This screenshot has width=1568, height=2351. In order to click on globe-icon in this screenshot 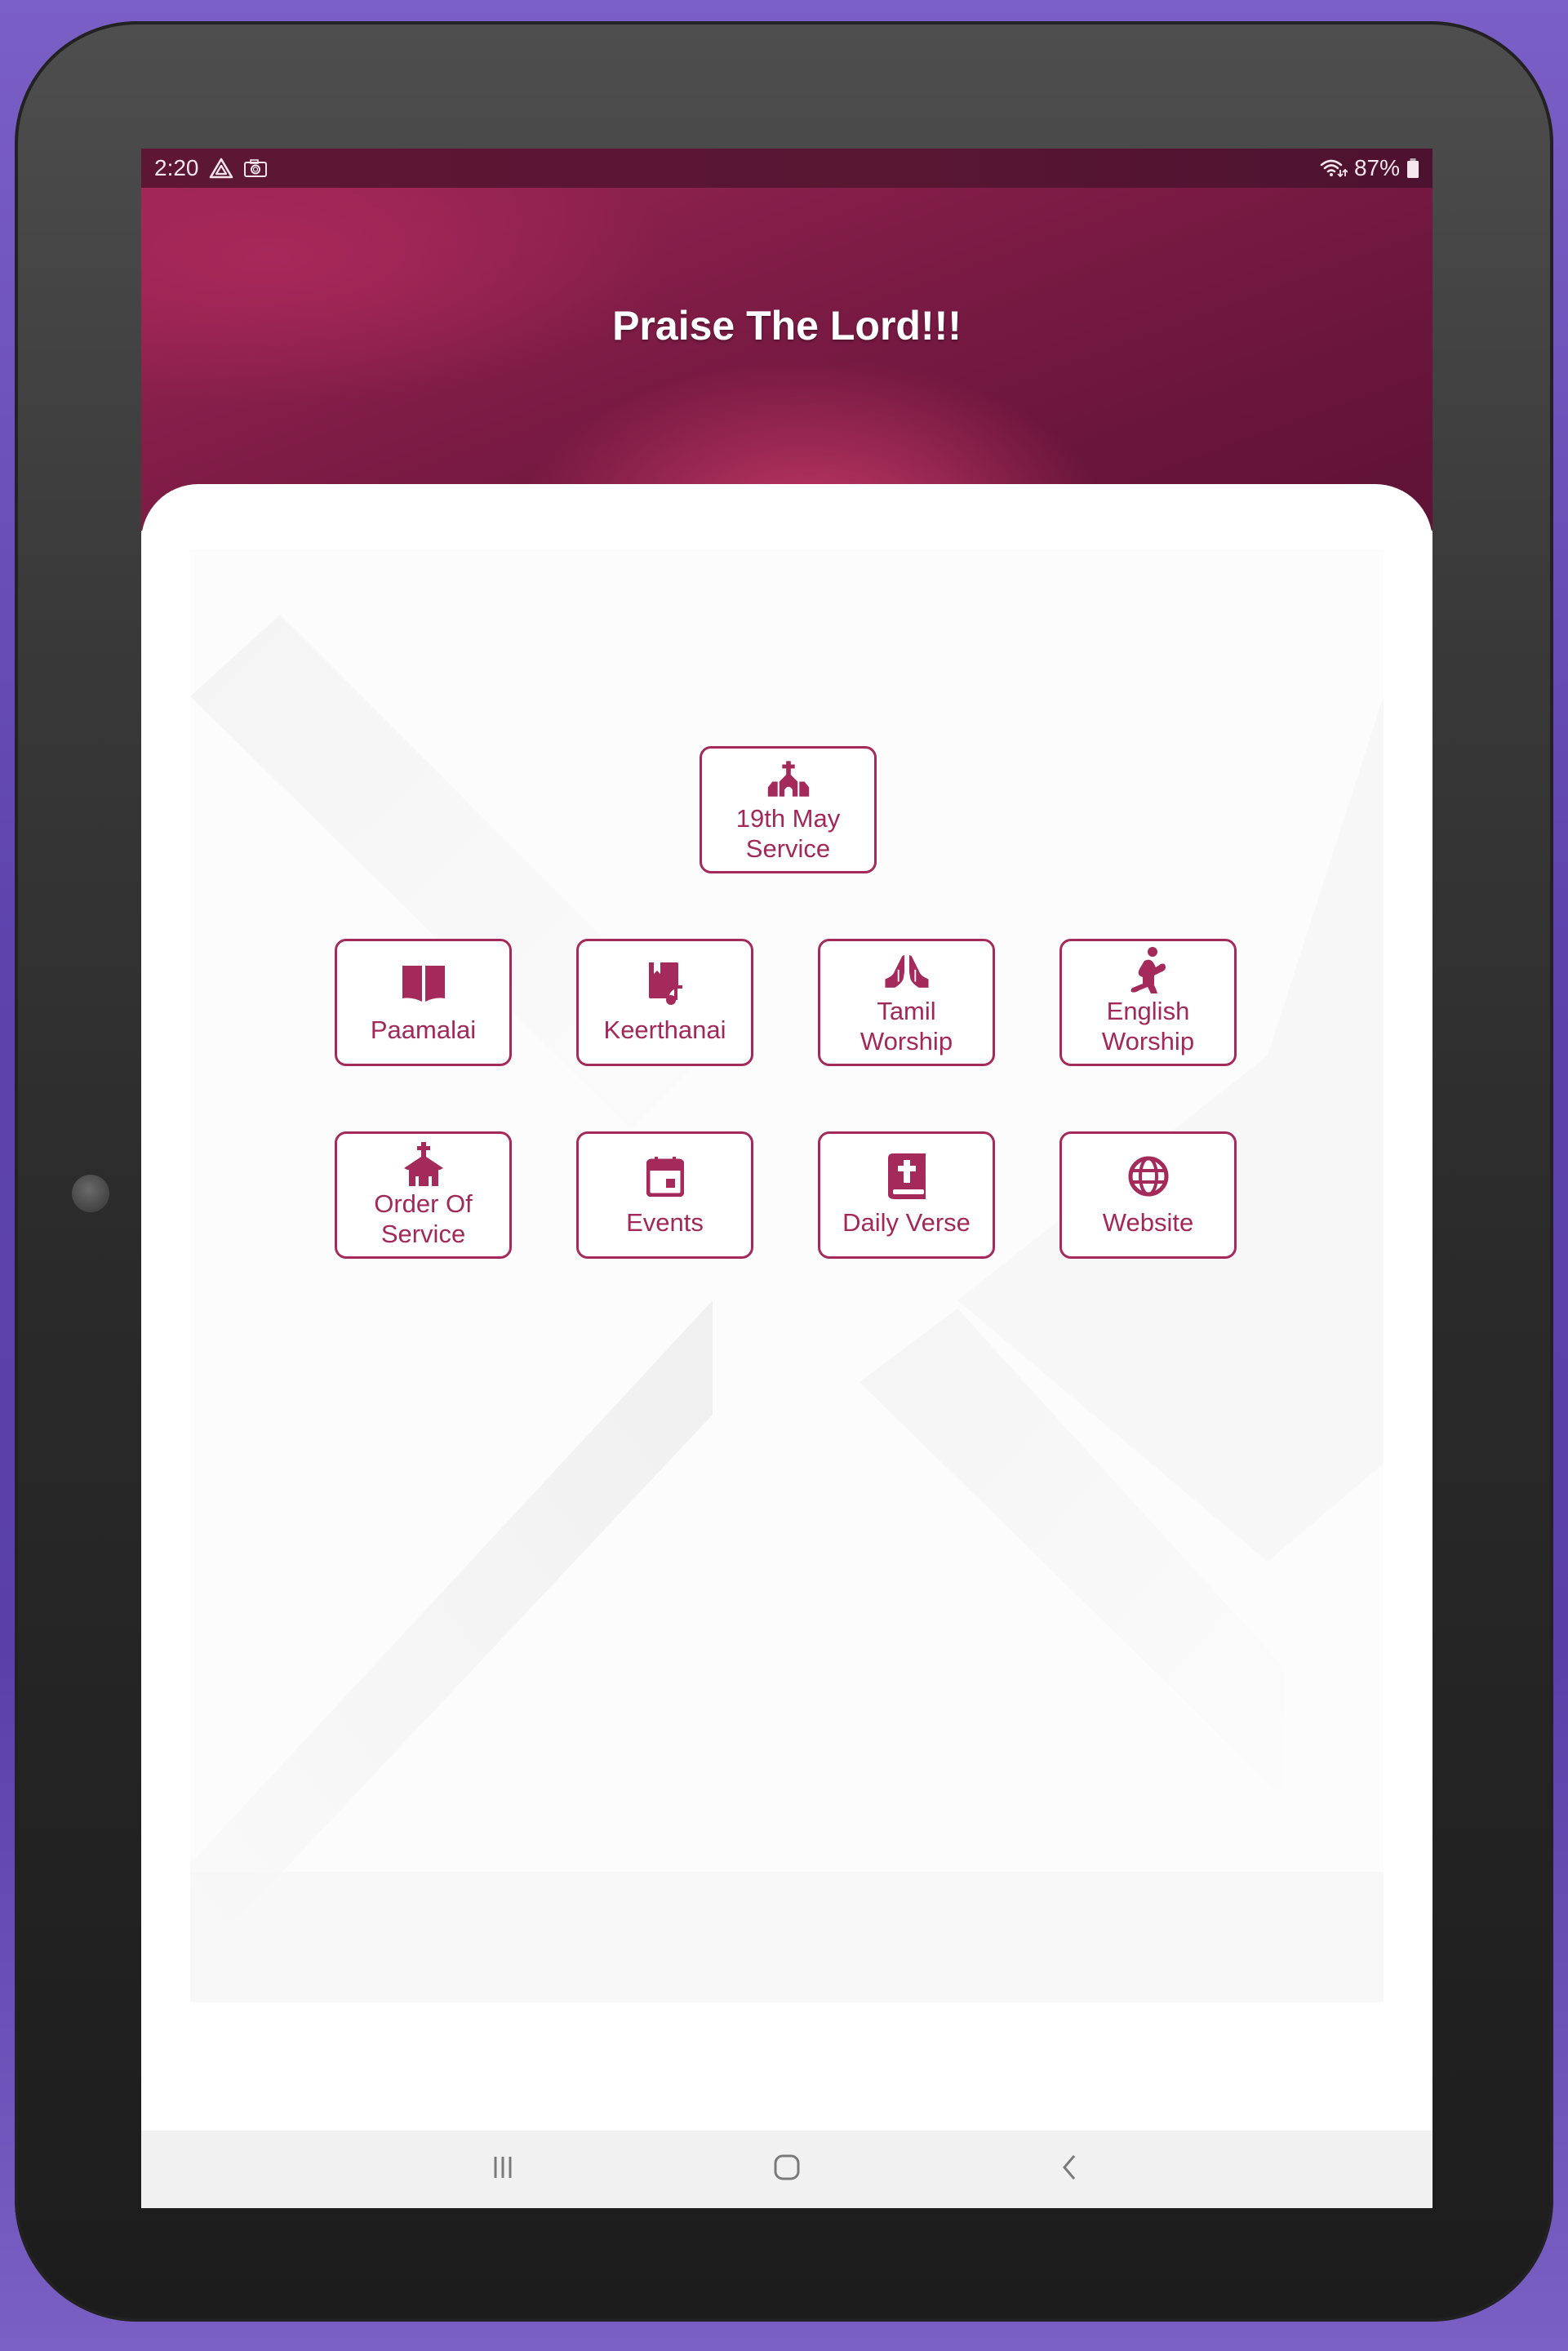, I will do `click(1148, 1176)`.